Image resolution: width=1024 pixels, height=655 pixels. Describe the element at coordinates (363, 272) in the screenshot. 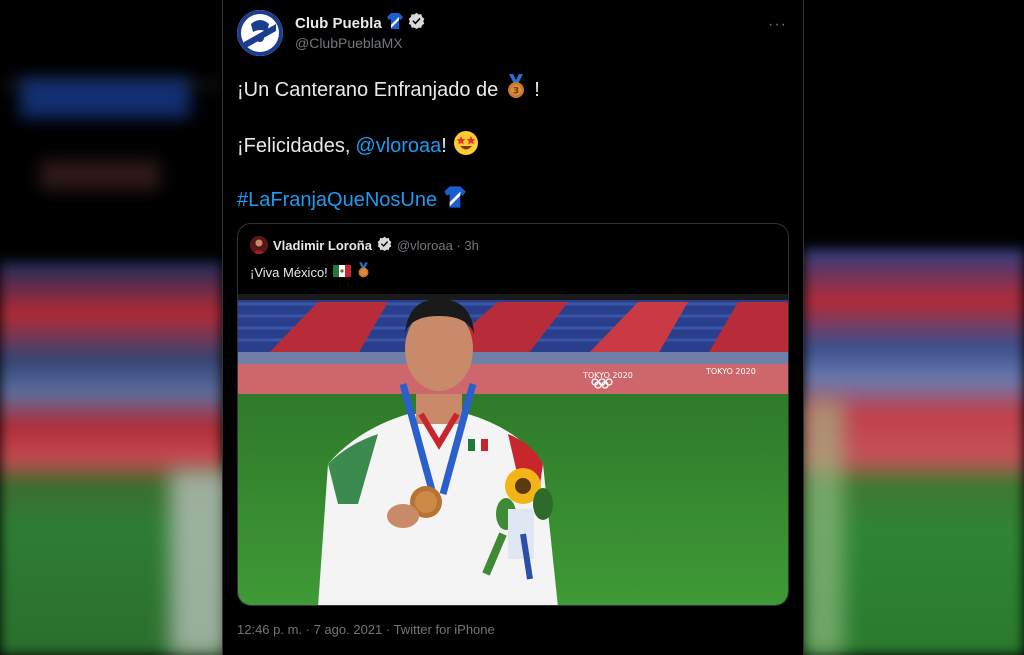

I see `bronze-medal-emoji-icon` at that location.